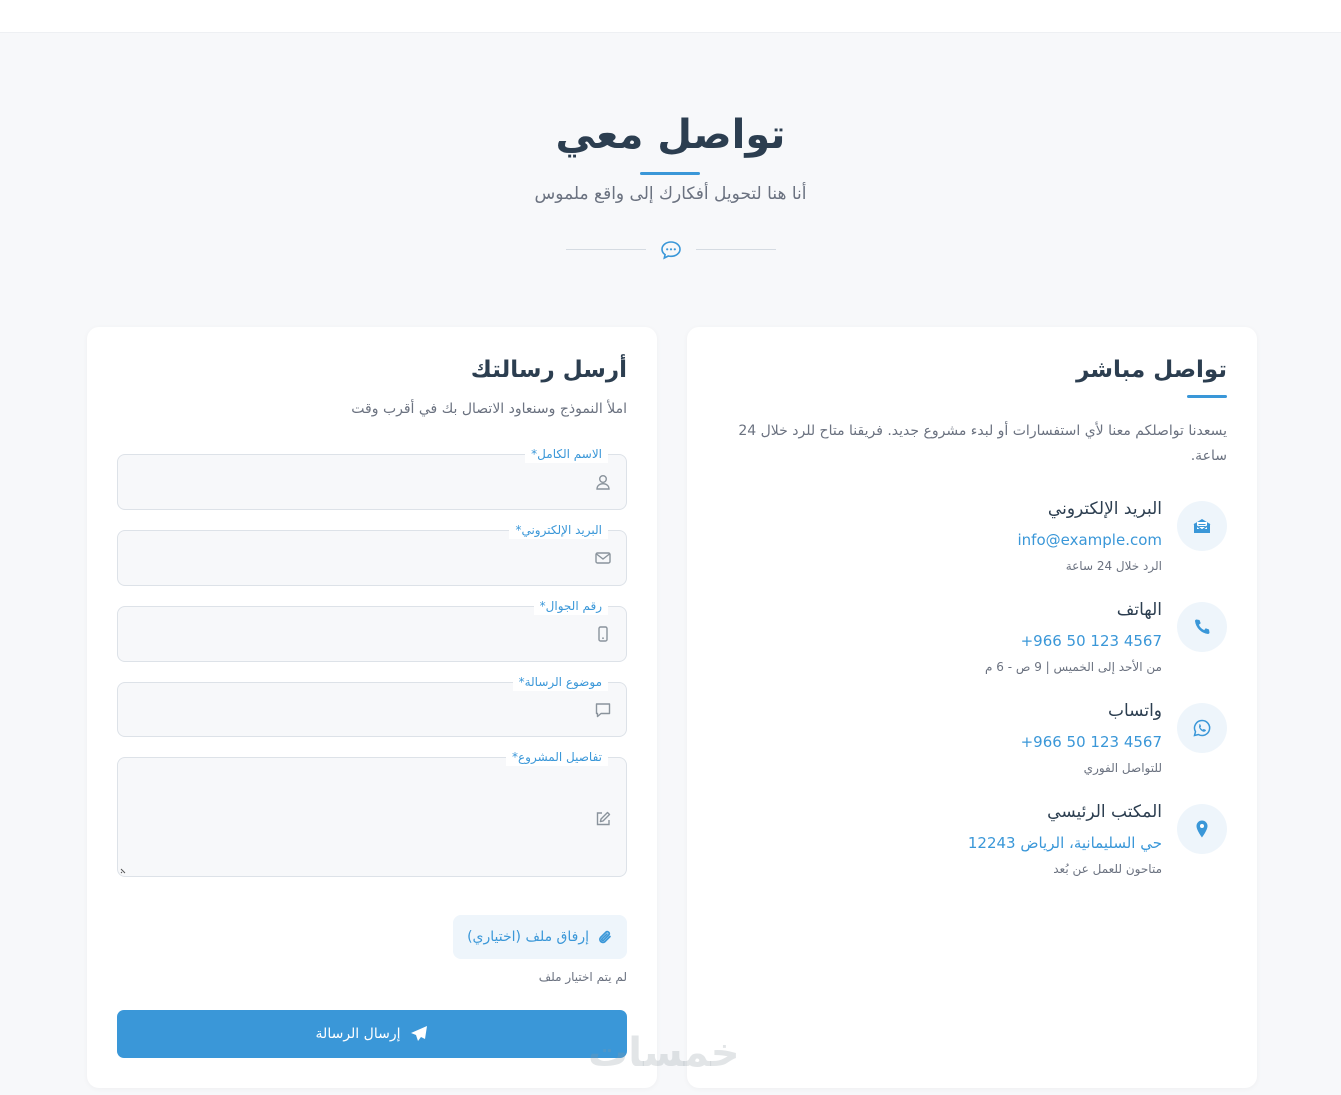 The width and height of the screenshot is (1341, 1095). I want to click on divider-line-left, so click(606, 249).